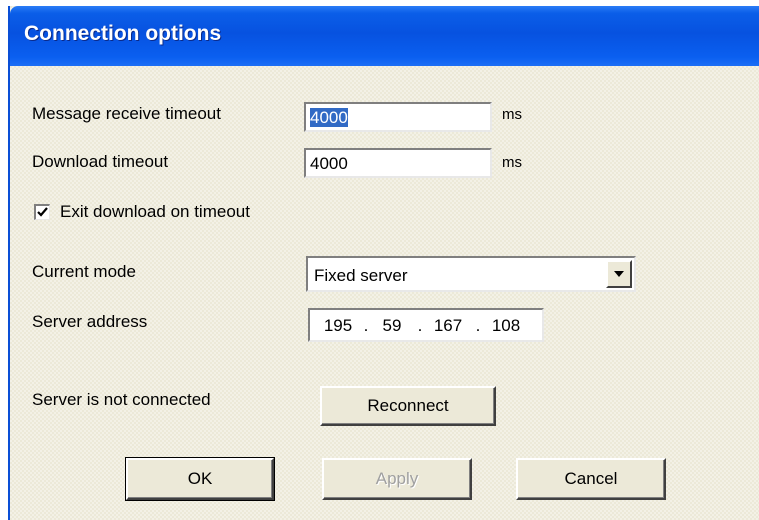 The image size is (759, 520). I want to click on ip-octet-3: 167, so click(448, 326).